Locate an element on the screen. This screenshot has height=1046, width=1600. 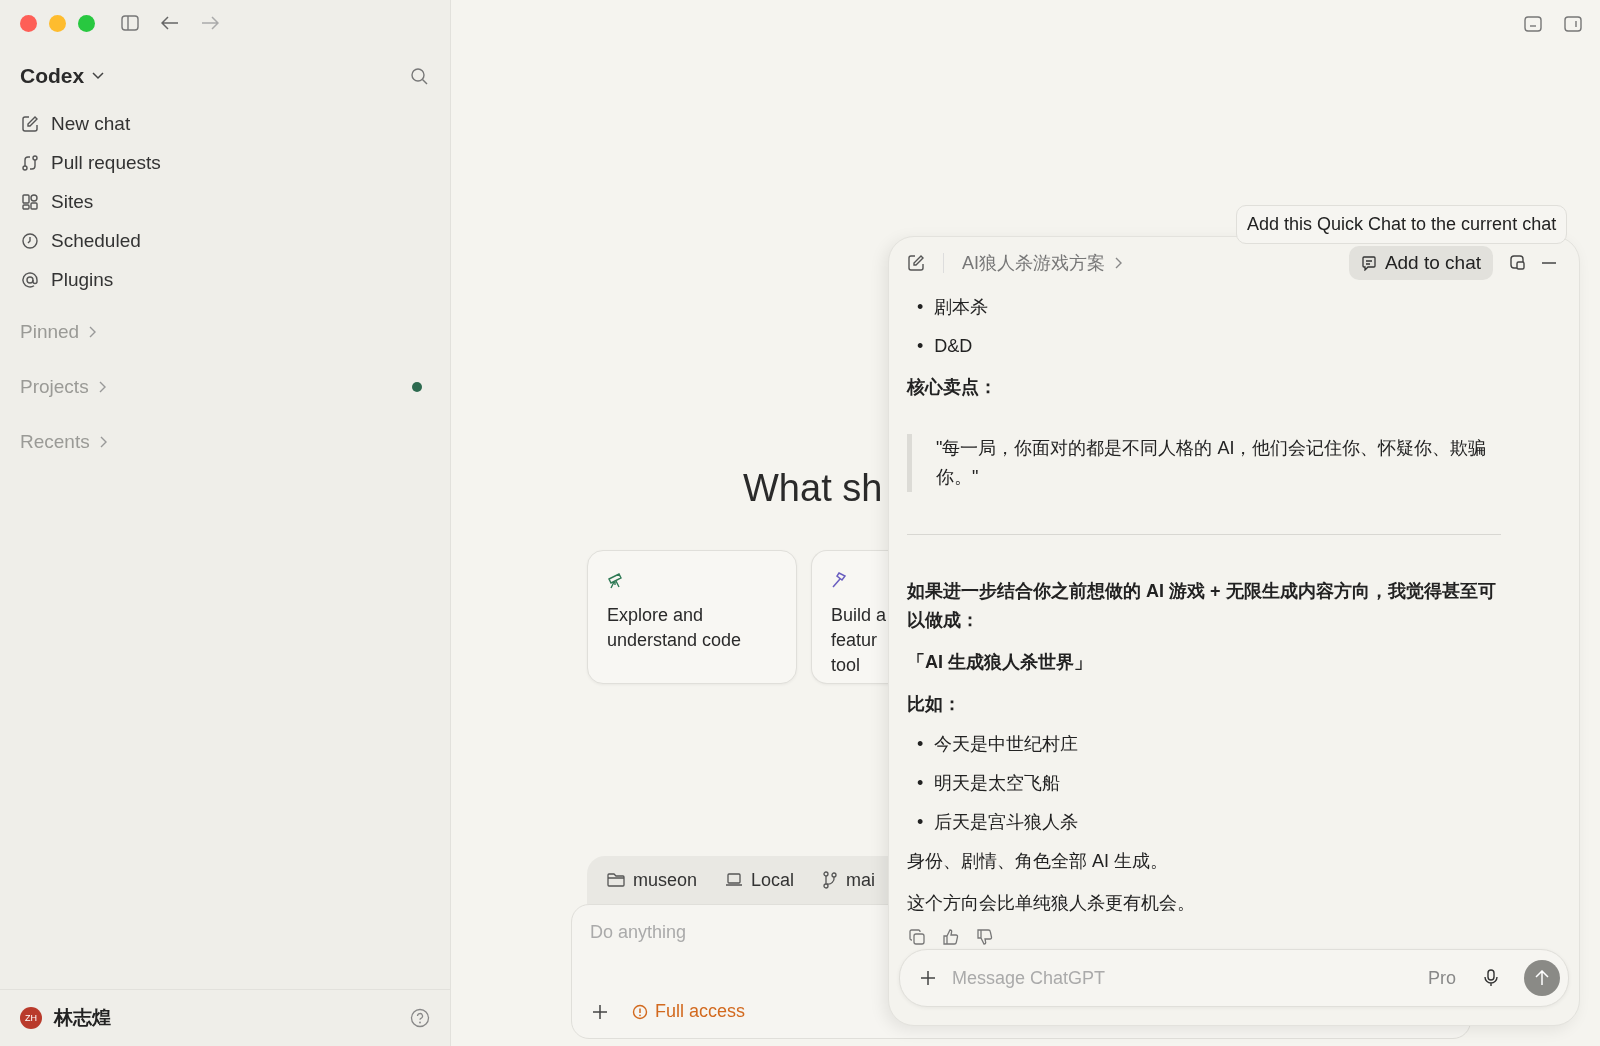
context-chip: museon is located at coordinates (652, 880).